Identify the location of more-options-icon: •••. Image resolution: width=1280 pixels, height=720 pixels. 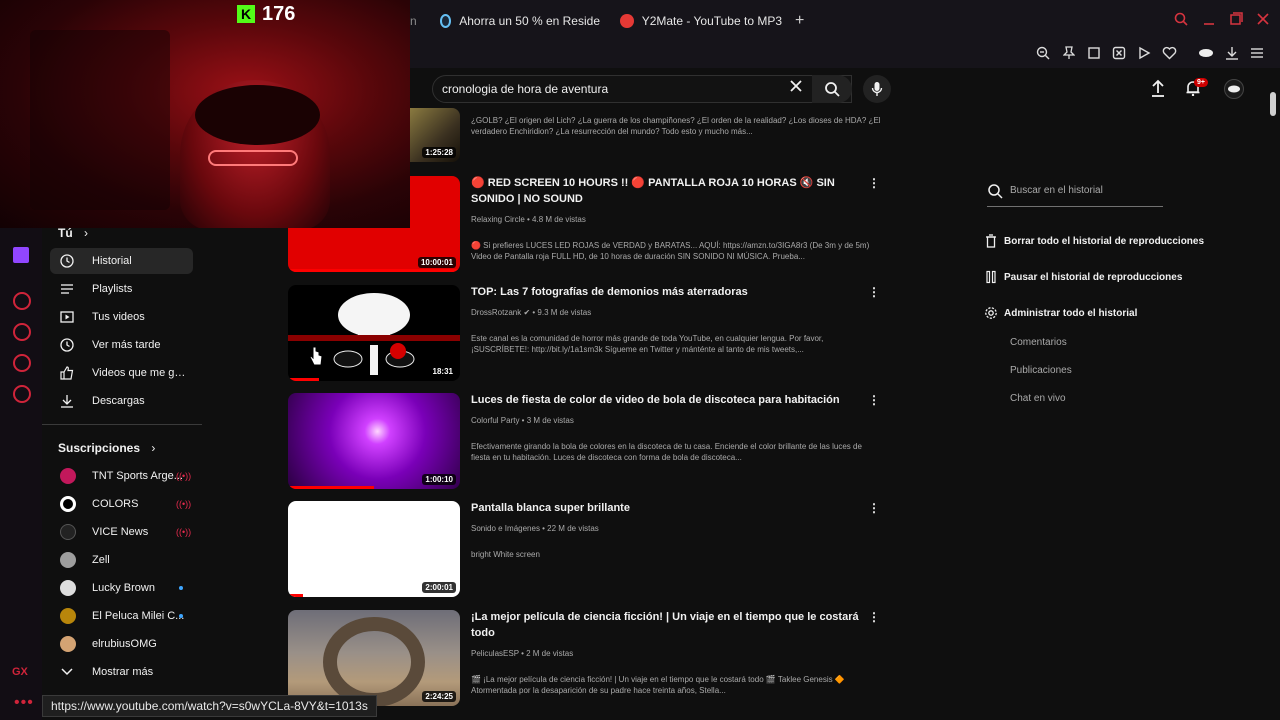
(24, 703).